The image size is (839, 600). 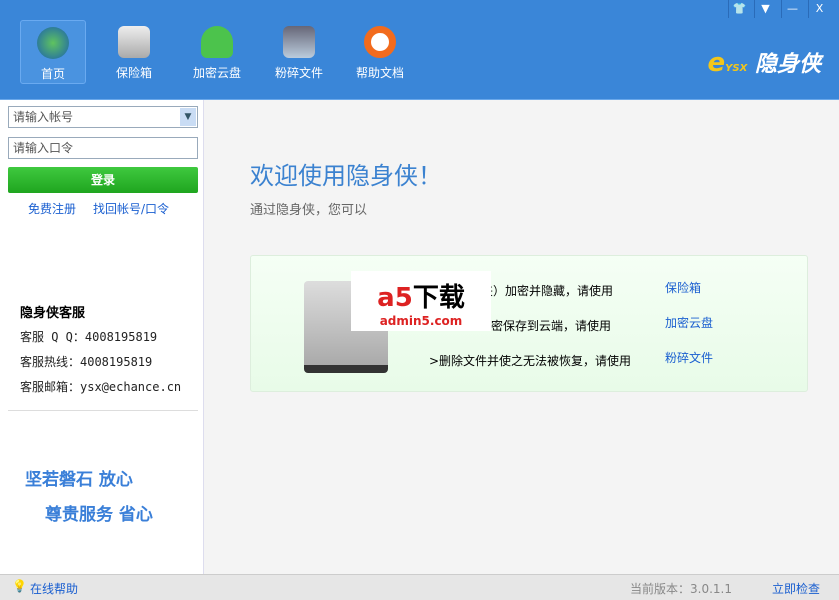 What do you see at coordinates (683, 287) in the screenshot?
I see `safe-link: 保险箱` at bounding box center [683, 287].